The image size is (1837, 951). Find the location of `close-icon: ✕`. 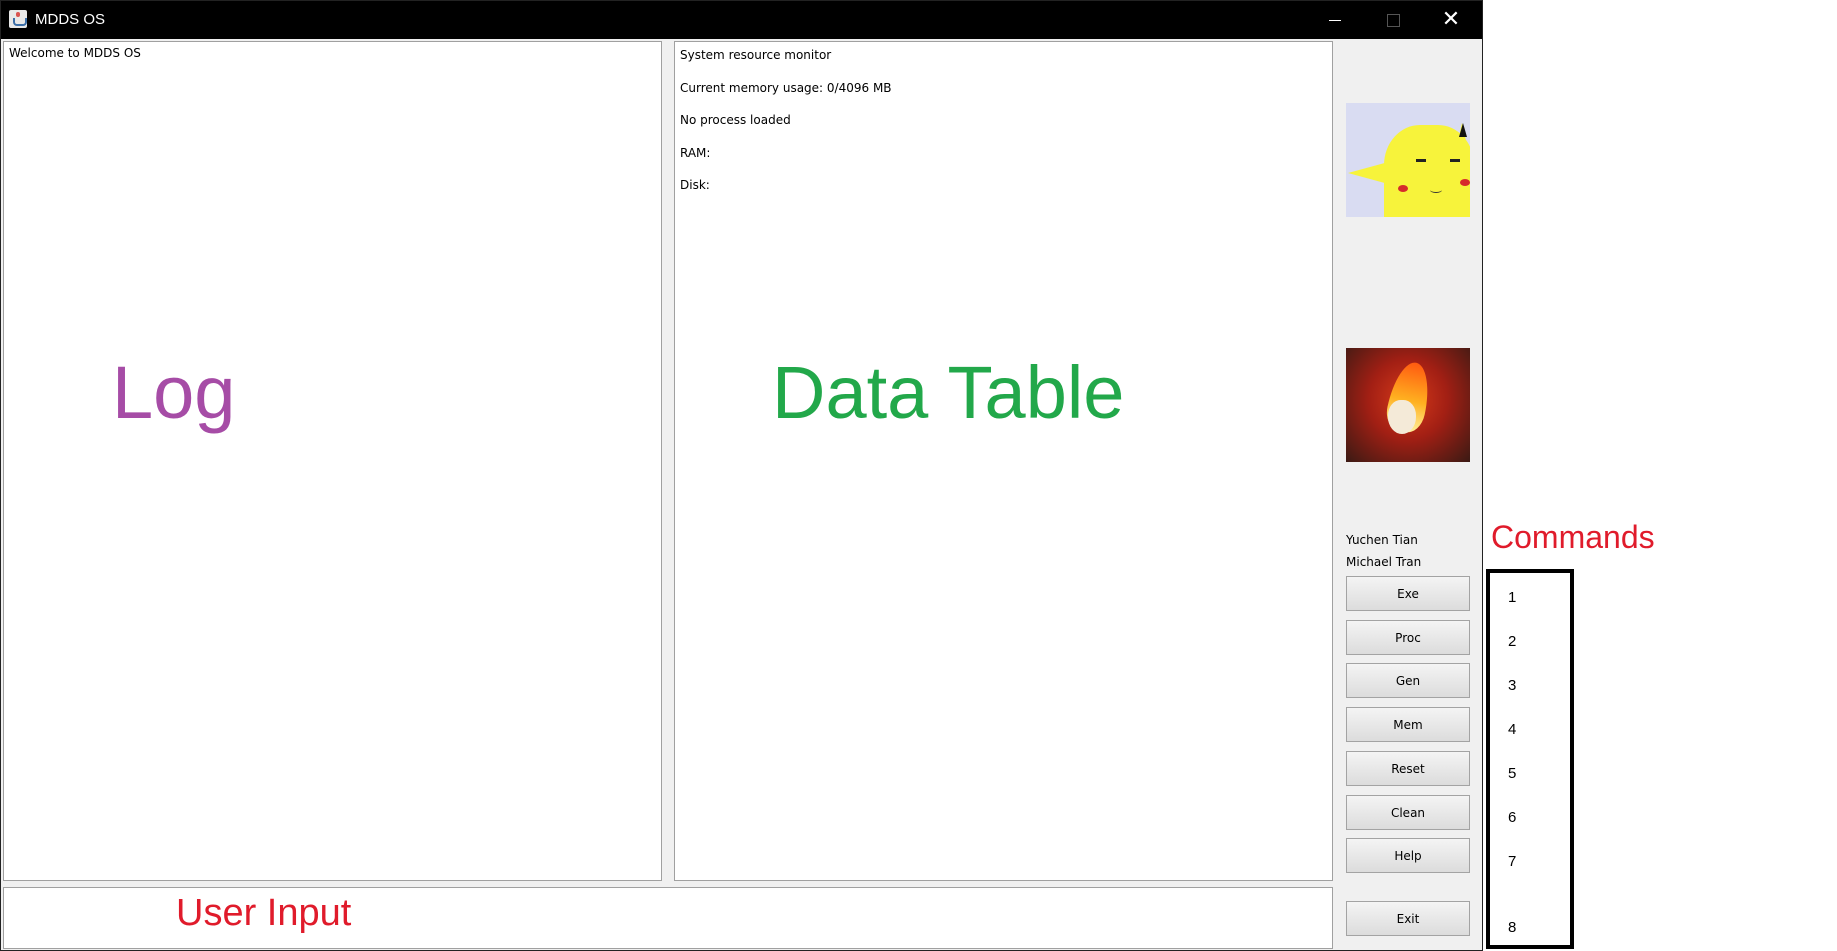

close-icon: ✕ is located at coordinates (1451, 19).